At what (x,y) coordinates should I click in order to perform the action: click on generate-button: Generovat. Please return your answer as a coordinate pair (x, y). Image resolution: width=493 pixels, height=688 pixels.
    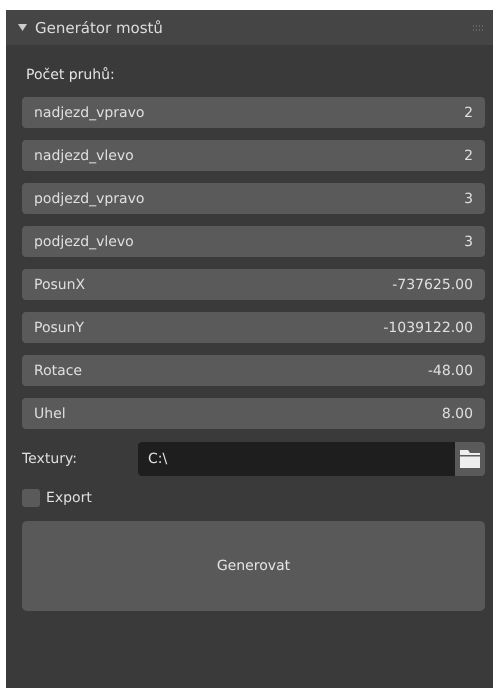
    Looking at the image, I should click on (253, 566).